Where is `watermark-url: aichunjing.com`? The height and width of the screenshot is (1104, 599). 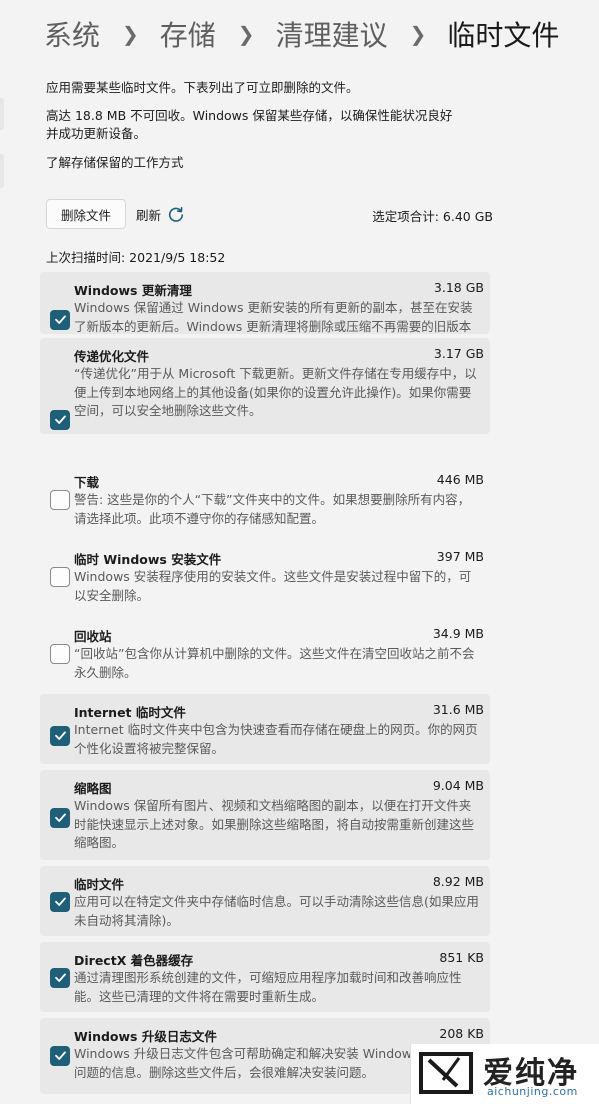
watermark-url: aichunjing.com is located at coordinates (532, 1091).